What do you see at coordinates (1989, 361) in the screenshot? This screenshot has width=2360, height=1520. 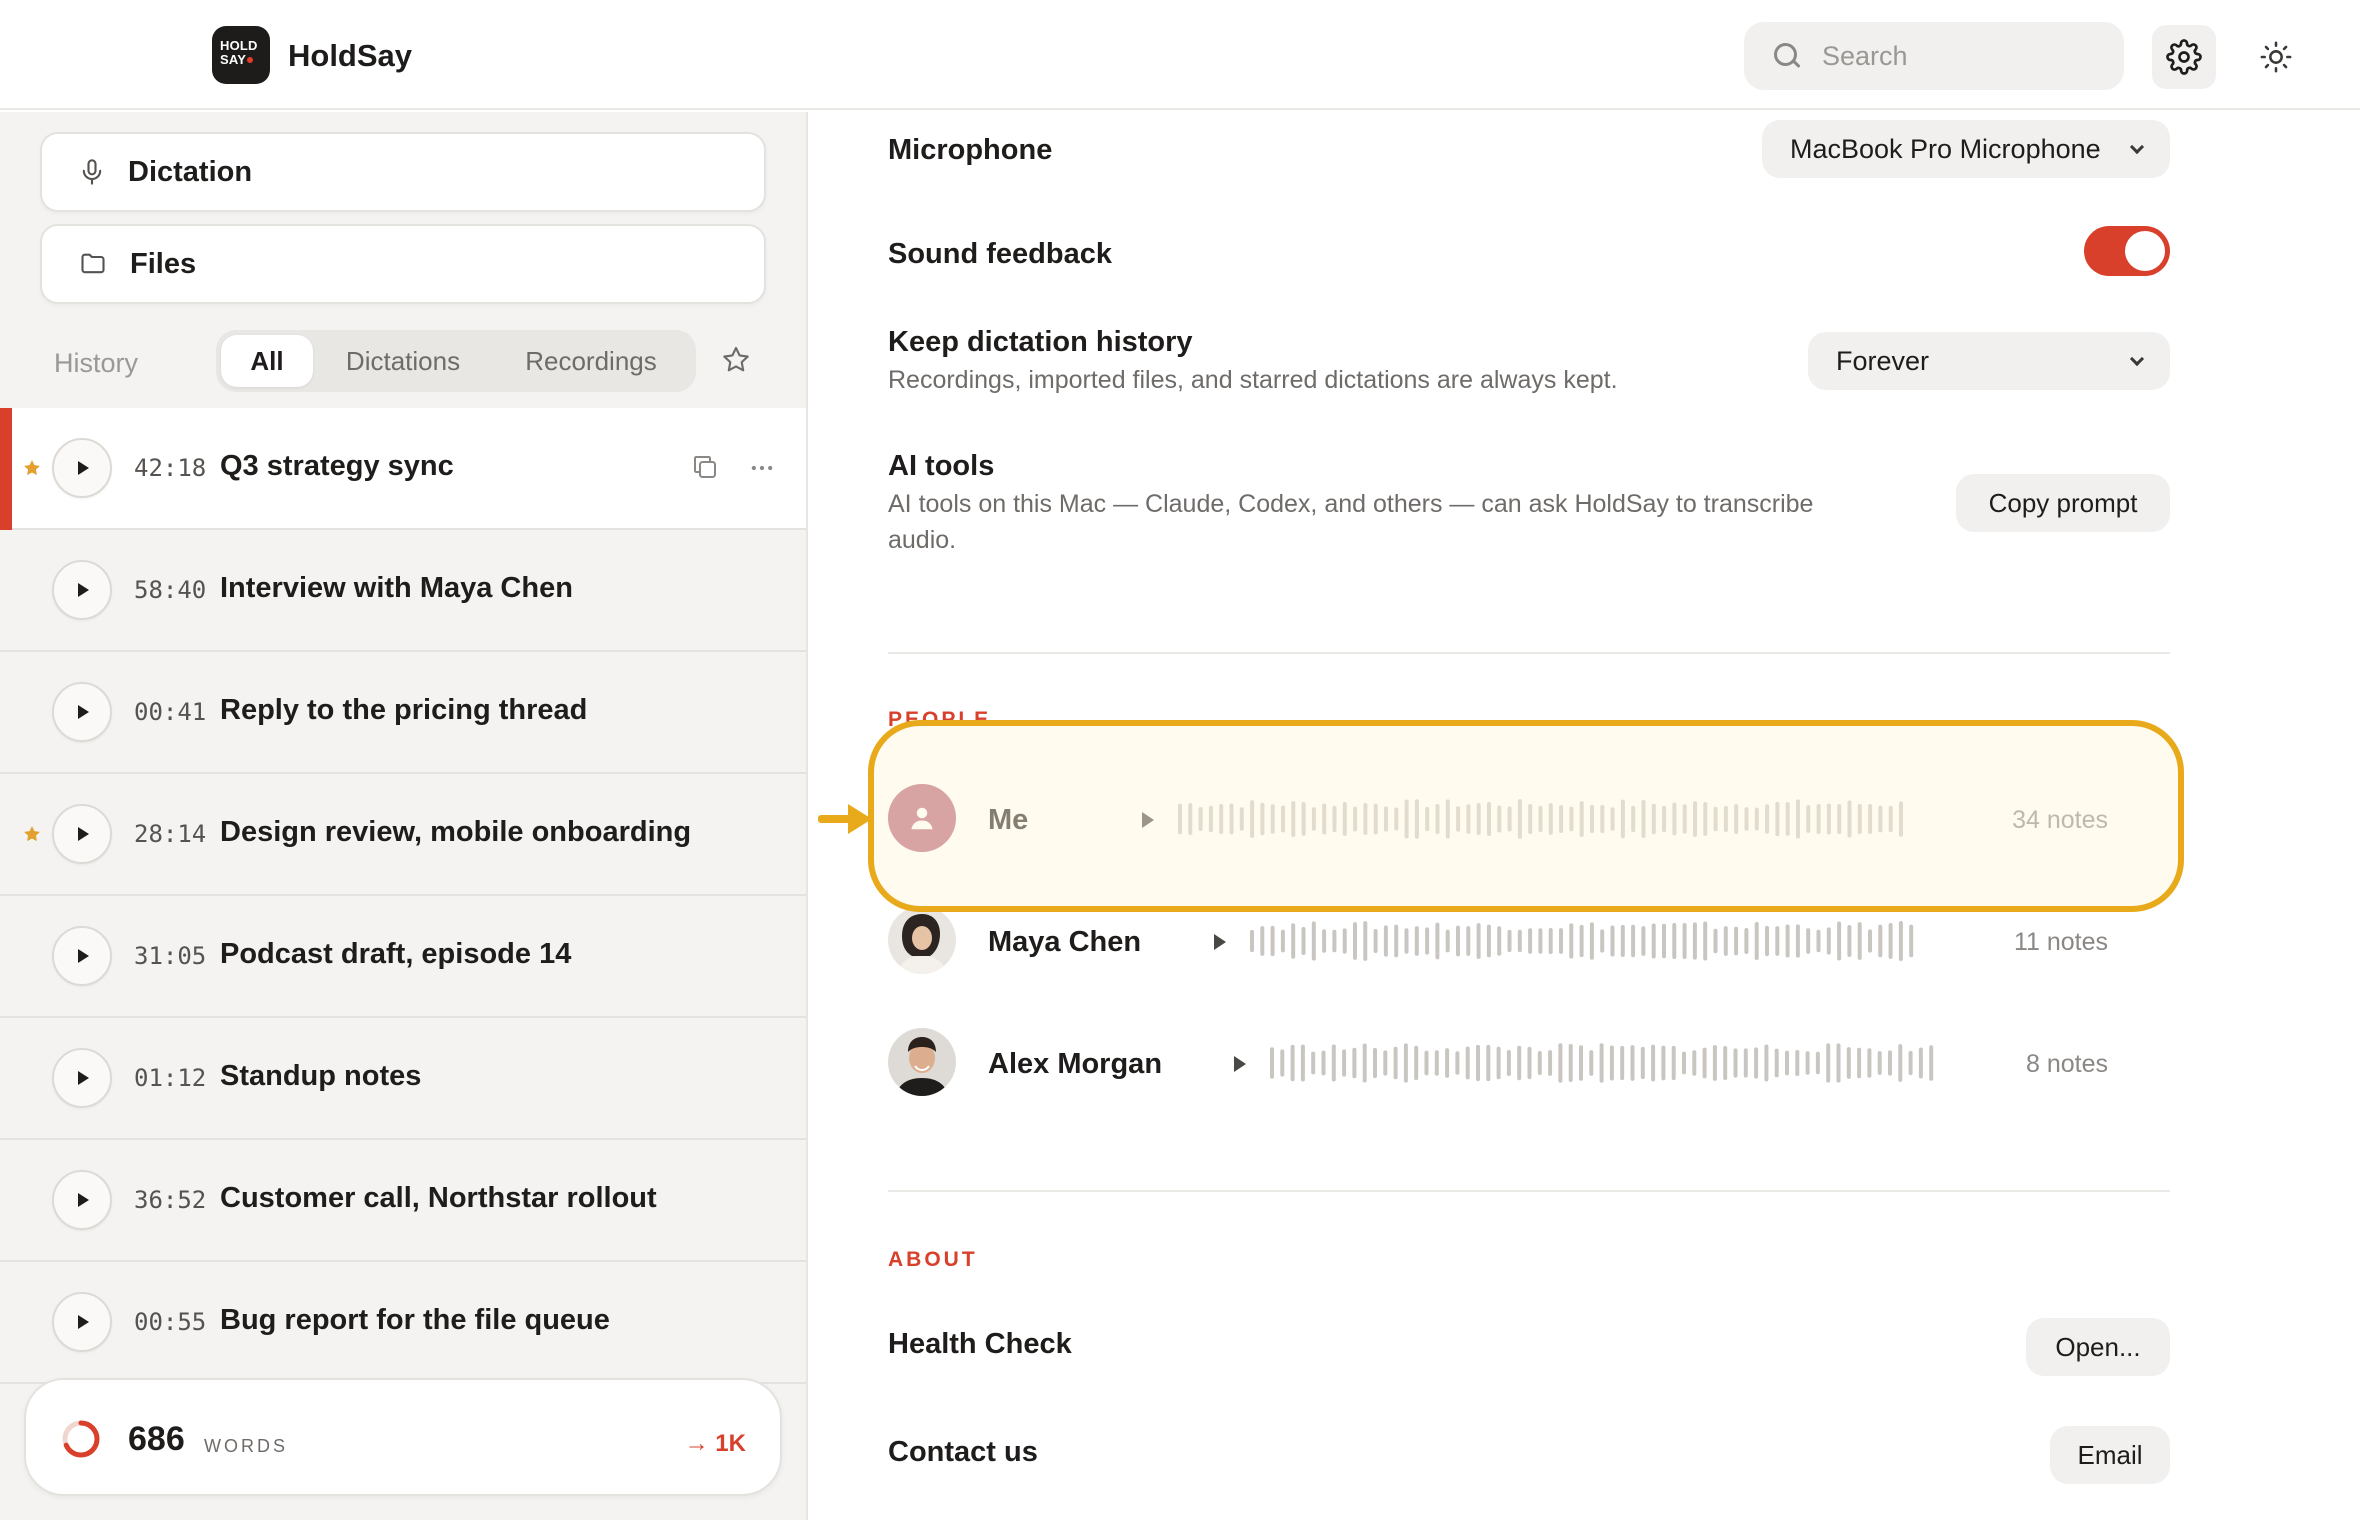 I see `history-retention-select: Forever` at bounding box center [1989, 361].